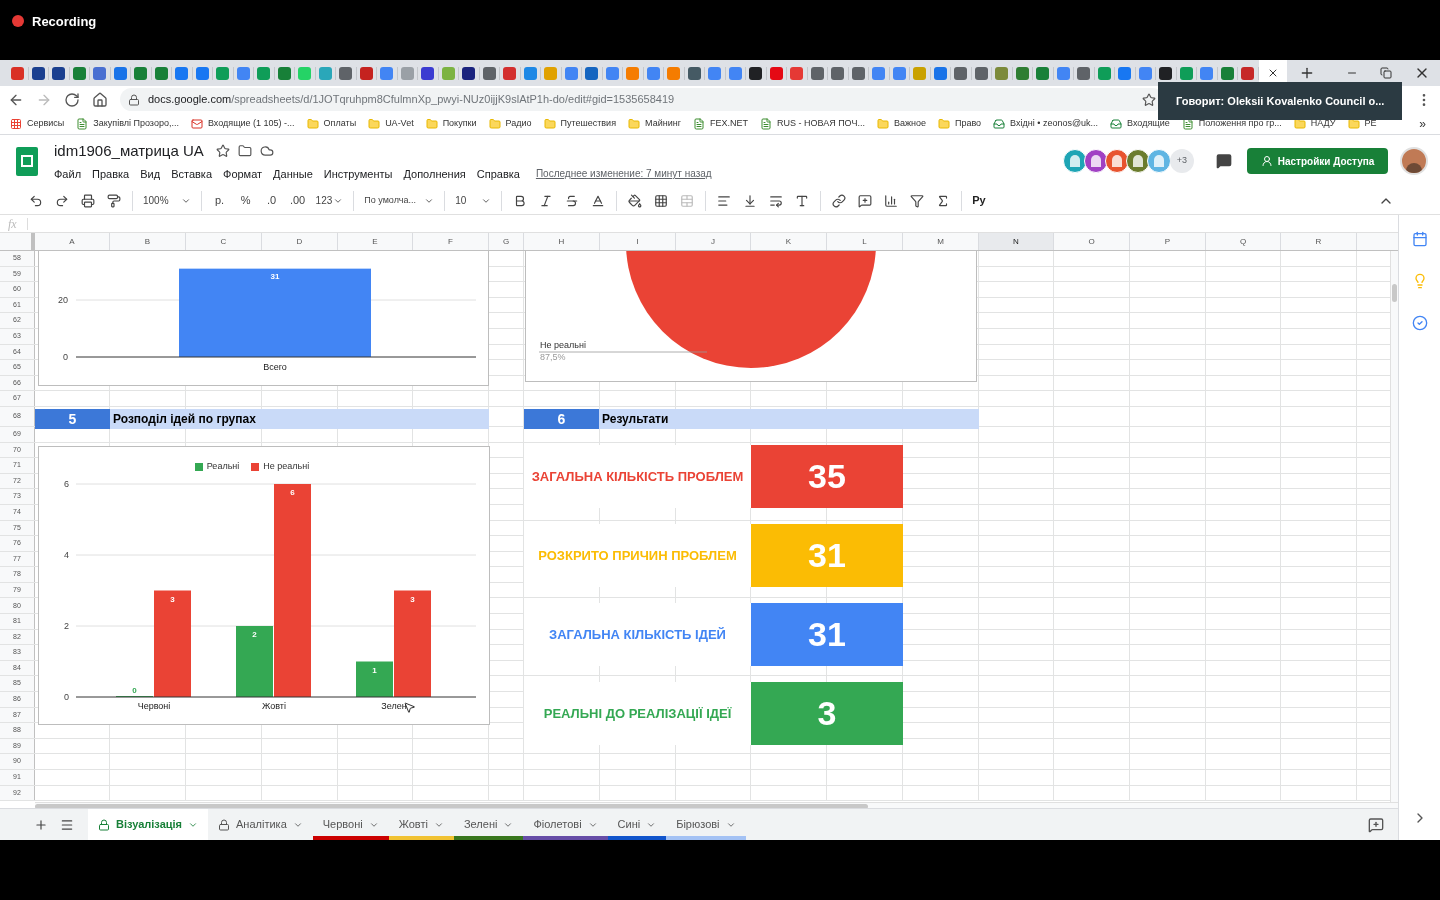 This screenshot has width=1440, height=900. What do you see at coordinates (637, 713) in the screenshot?
I see `metric-label: РЕАЛЬНІ ДО РЕАЛІЗАЦІЇ ІДЕЇ` at bounding box center [637, 713].